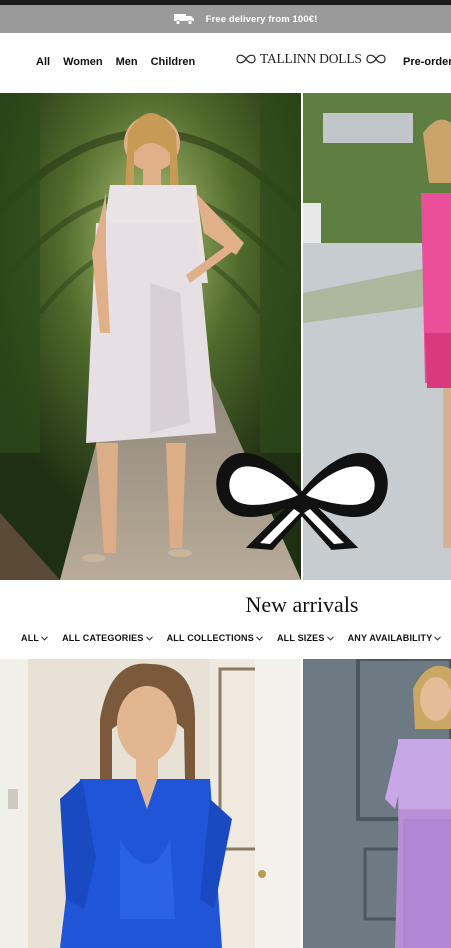 The image size is (451, 948). I want to click on logo-text: TALLINN DOLLS, so click(311, 58).